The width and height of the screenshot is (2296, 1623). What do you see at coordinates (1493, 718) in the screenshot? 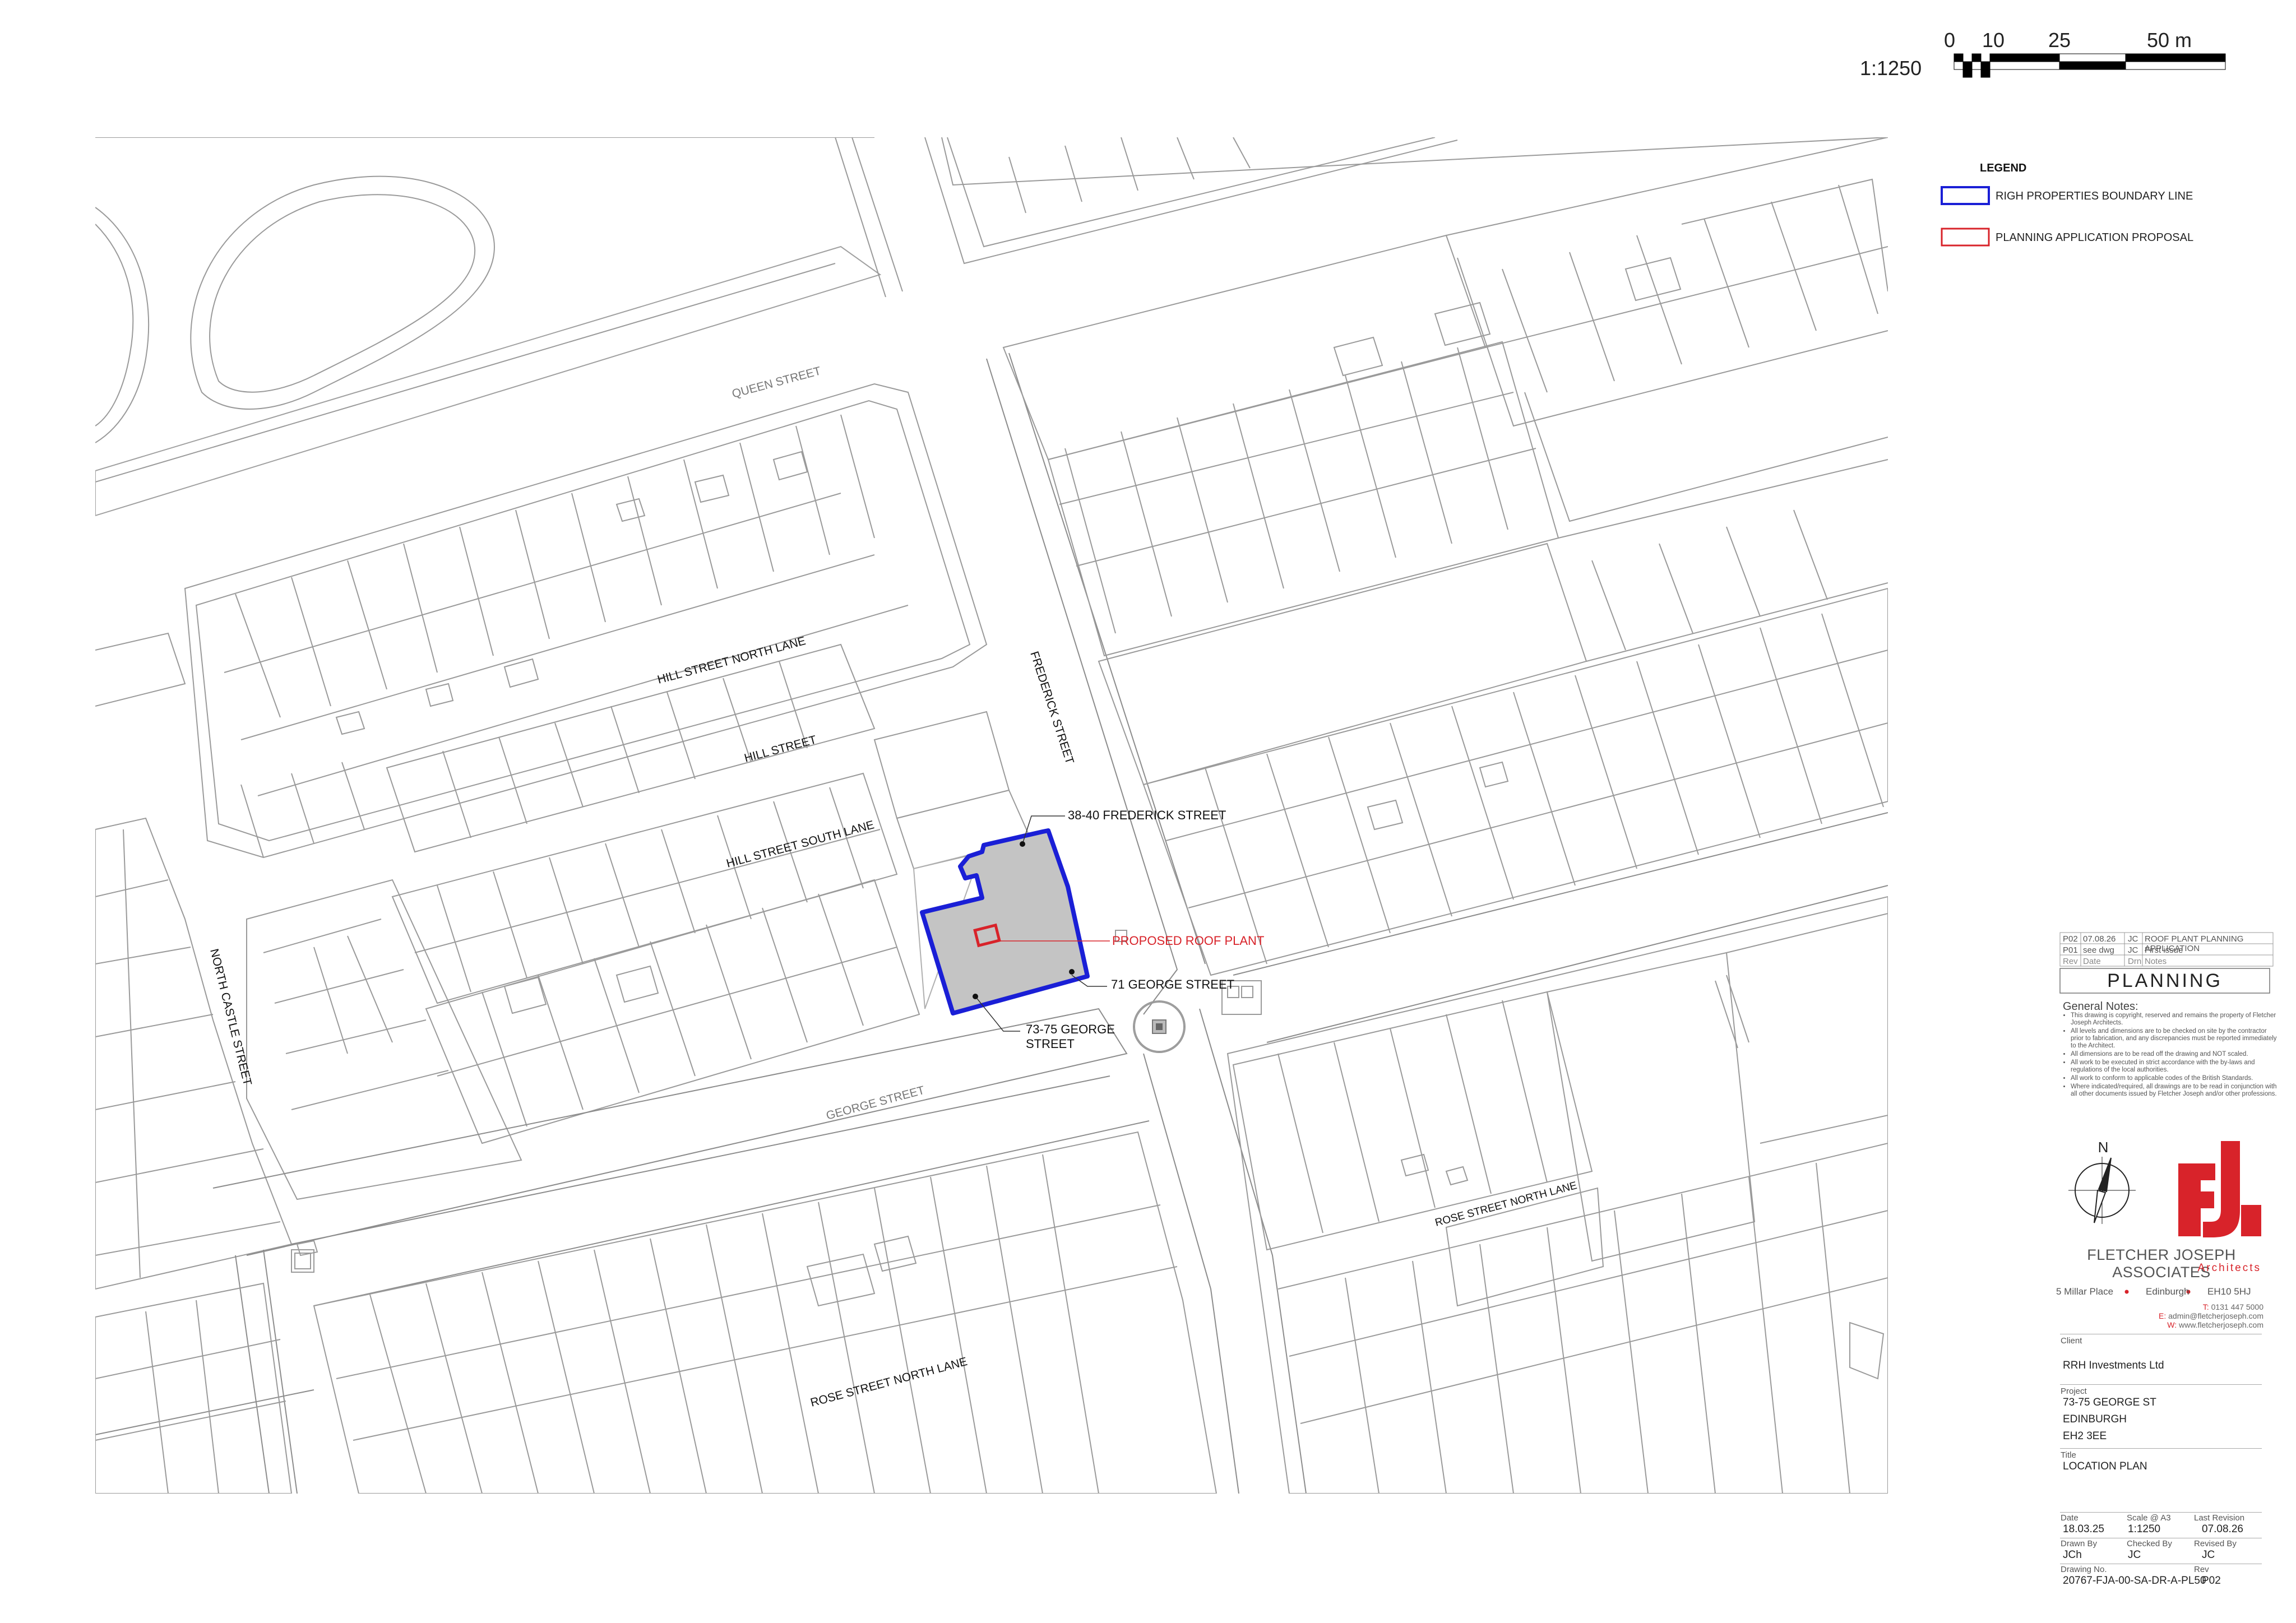
I see `blocks-east-middle` at bounding box center [1493, 718].